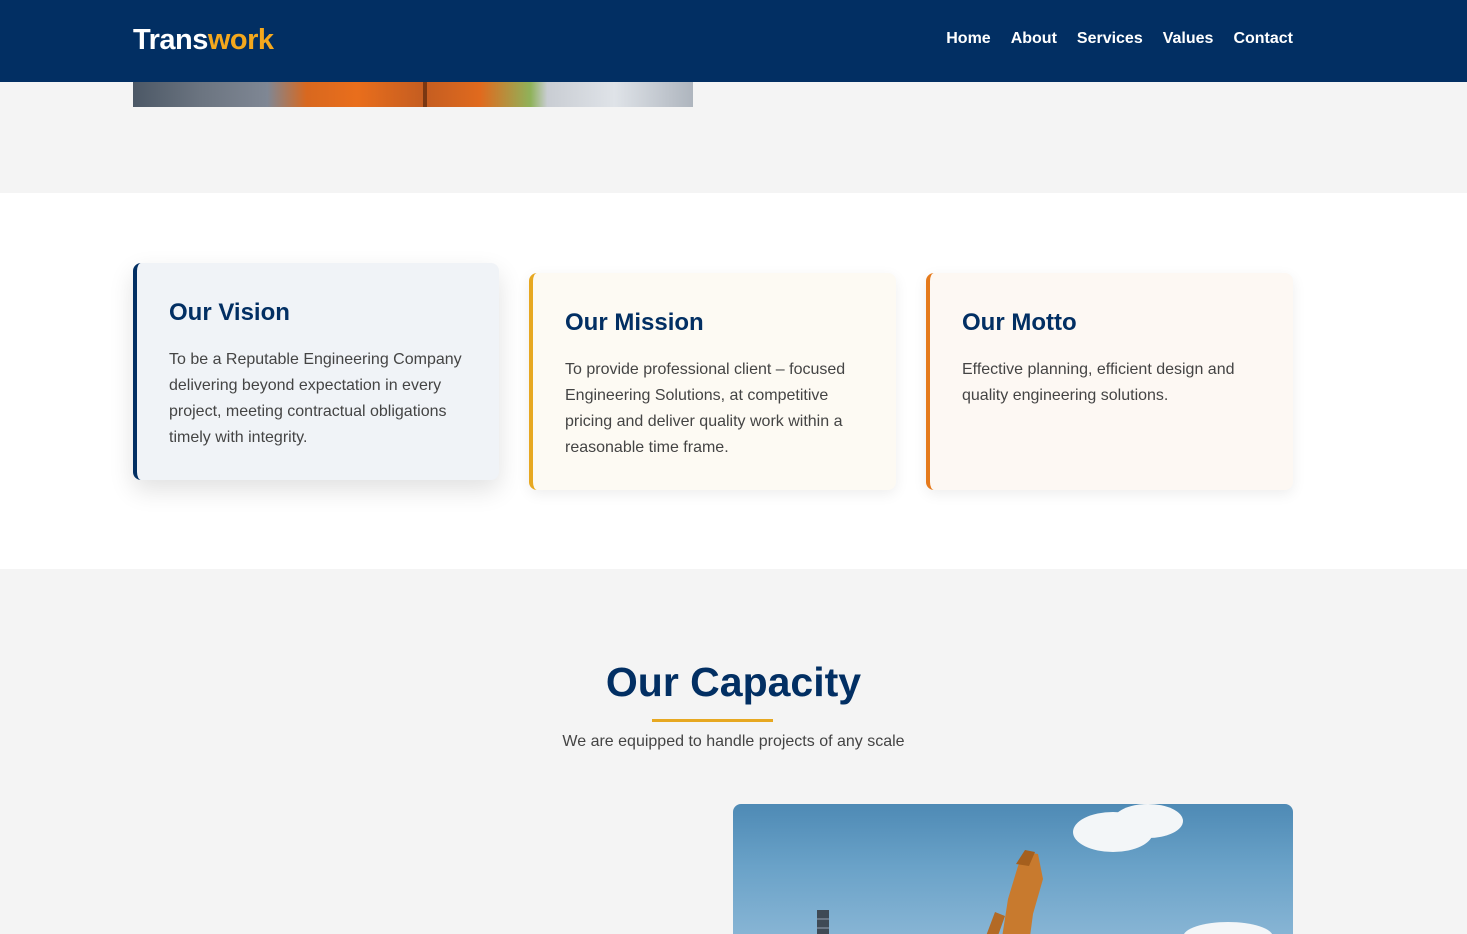 The image size is (1467, 934). Describe the element at coordinates (712, 720) in the screenshot. I see `title-underline` at that location.